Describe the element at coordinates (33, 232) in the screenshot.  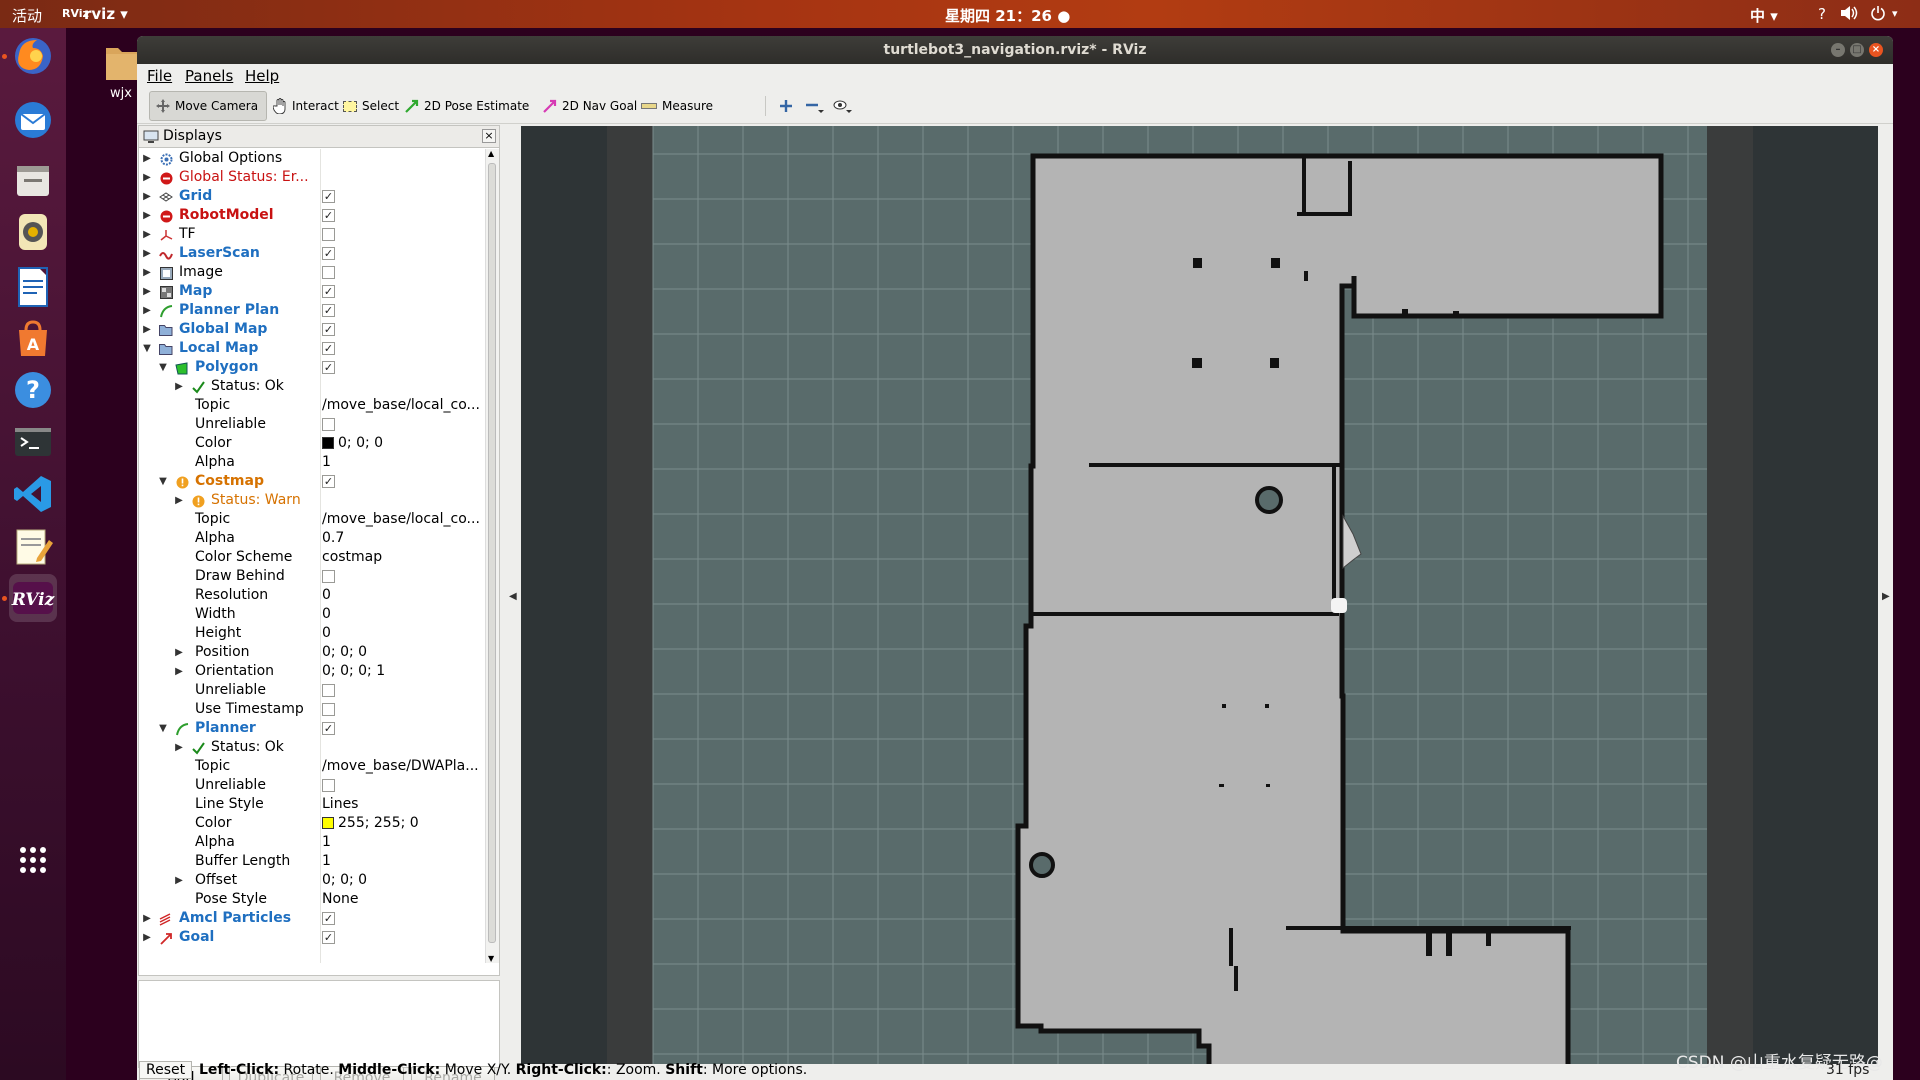
I see `rhythmbox-icon` at that location.